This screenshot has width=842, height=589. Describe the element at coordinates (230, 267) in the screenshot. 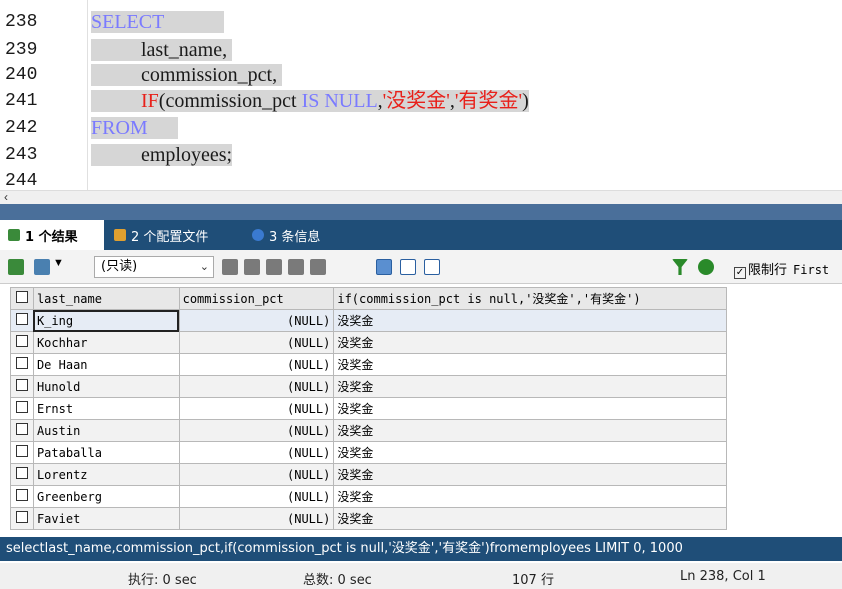

I see `insert-row-icon` at that location.